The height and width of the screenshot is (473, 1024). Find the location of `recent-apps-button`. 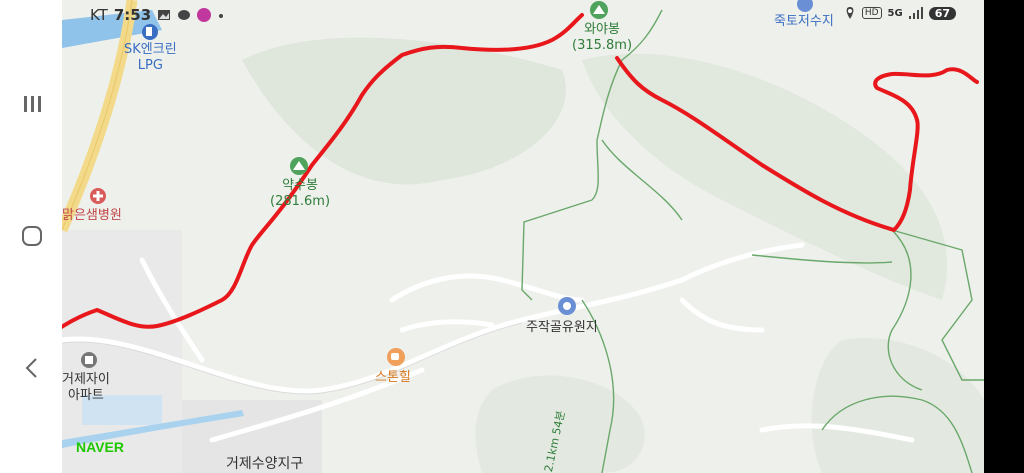

recent-apps-button is located at coordinates (32, 104).